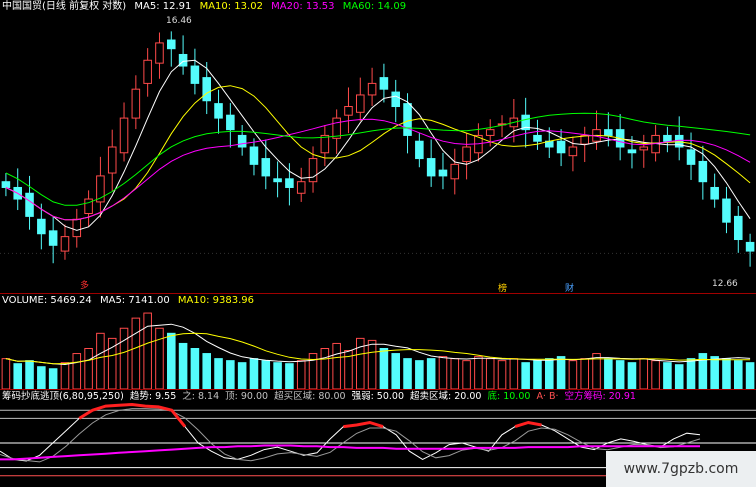  I want to click on low-price-label: 12.66, so click(725, 284).